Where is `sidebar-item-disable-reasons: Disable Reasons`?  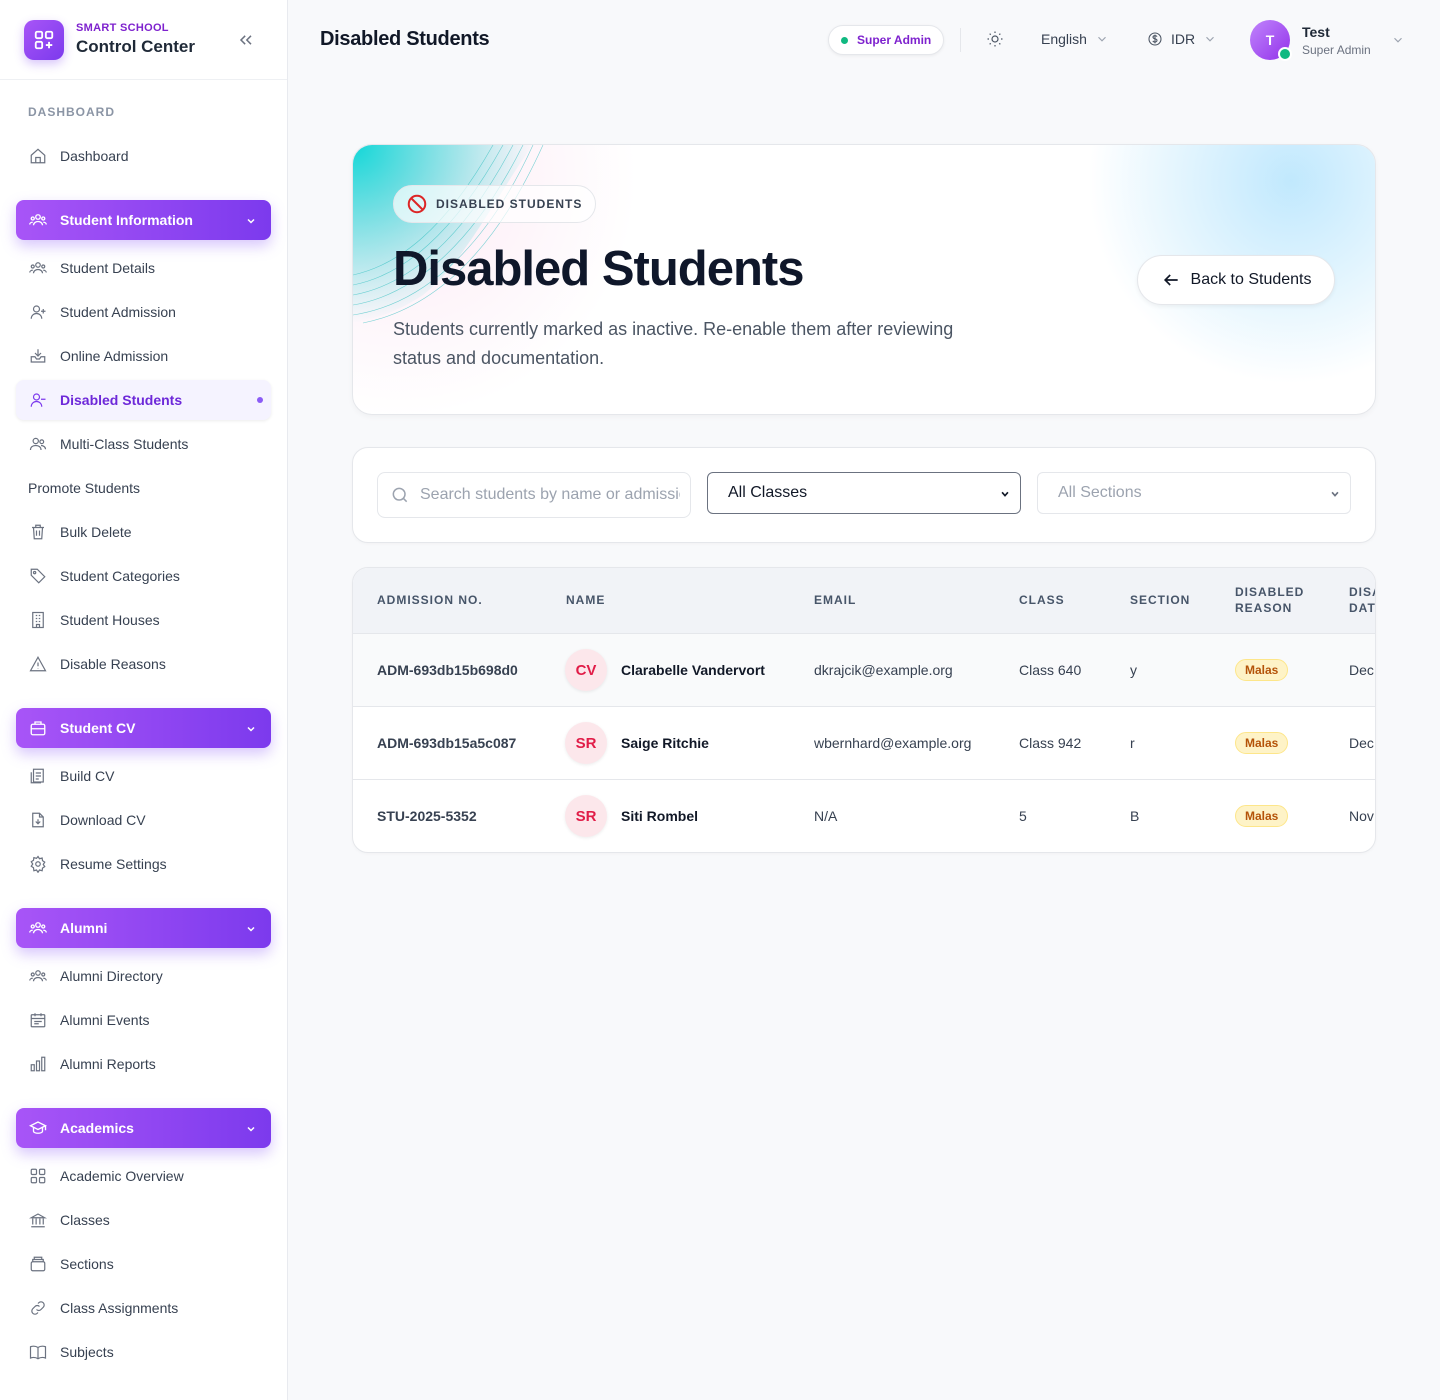 sidebar-item-disable-reasons: Disable Reasons is located at coordinates (143, 664).